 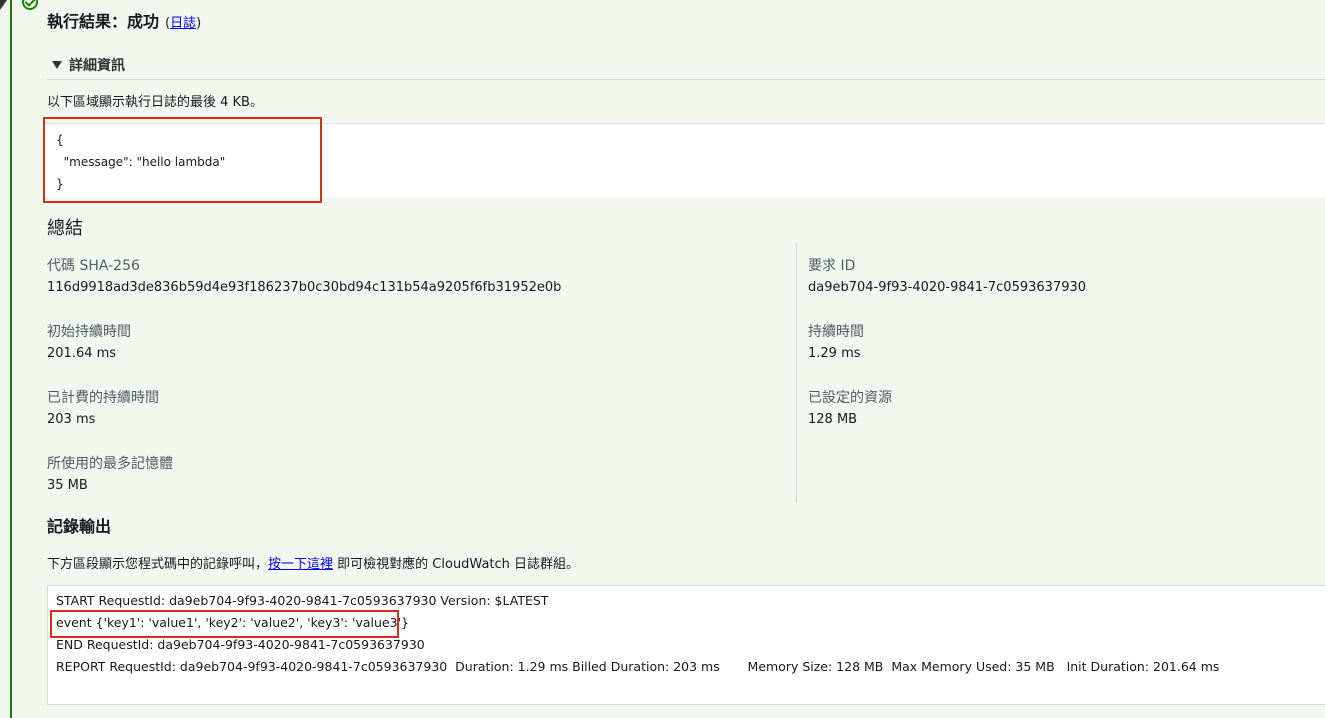 I want to click on code-sha256-label: 代碼 SHA-256, so click(x=93, y=266).